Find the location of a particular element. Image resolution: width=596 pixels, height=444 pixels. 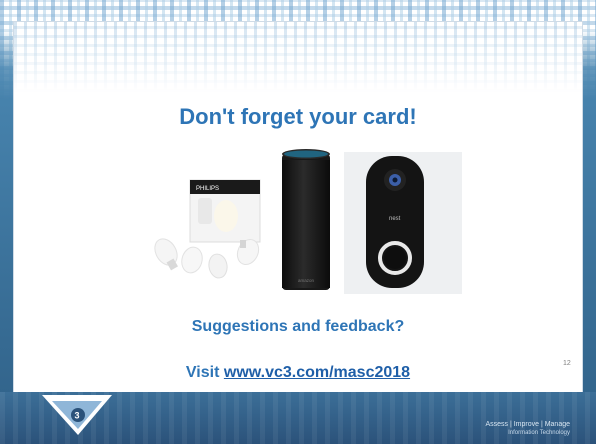

visit-line: Visit www.vc3.com/masc2018 is located at coordinates (298, 373).